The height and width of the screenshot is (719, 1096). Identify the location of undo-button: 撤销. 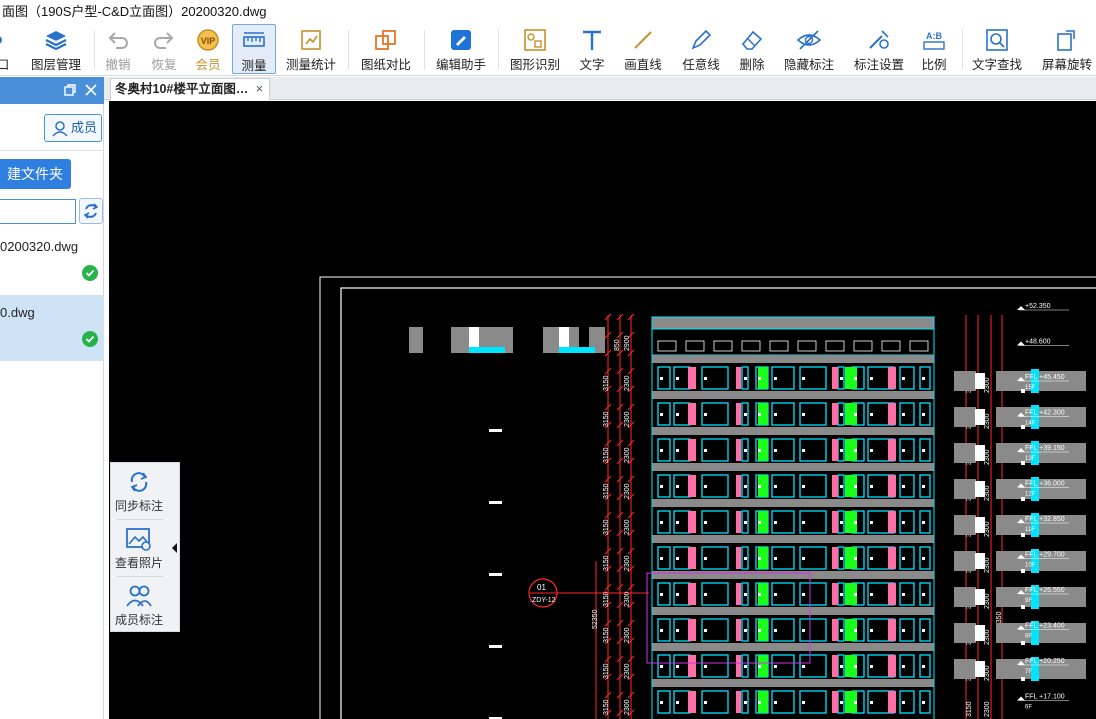
(118, 49).